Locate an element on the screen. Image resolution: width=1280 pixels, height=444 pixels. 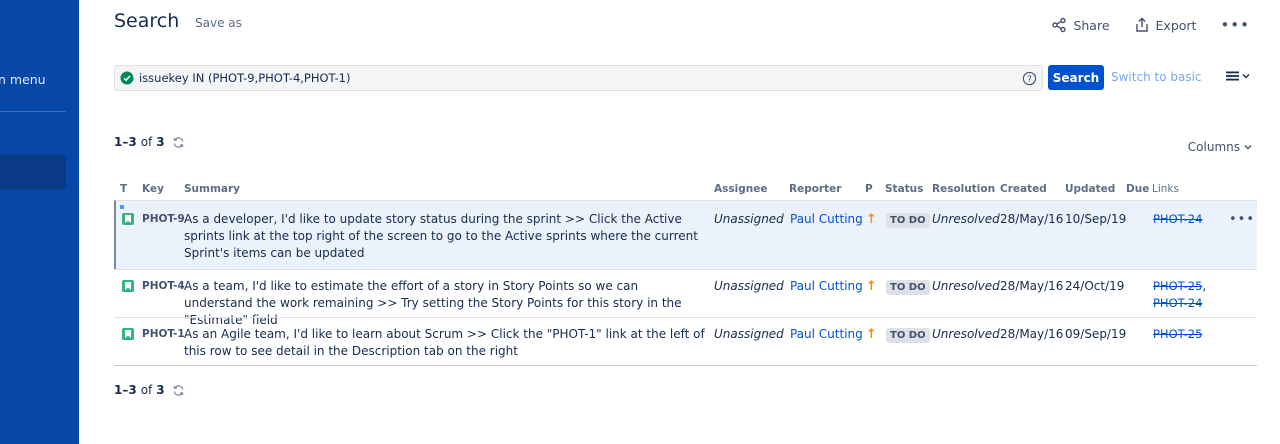
header-status: Status is located at coordinates (904, 189).